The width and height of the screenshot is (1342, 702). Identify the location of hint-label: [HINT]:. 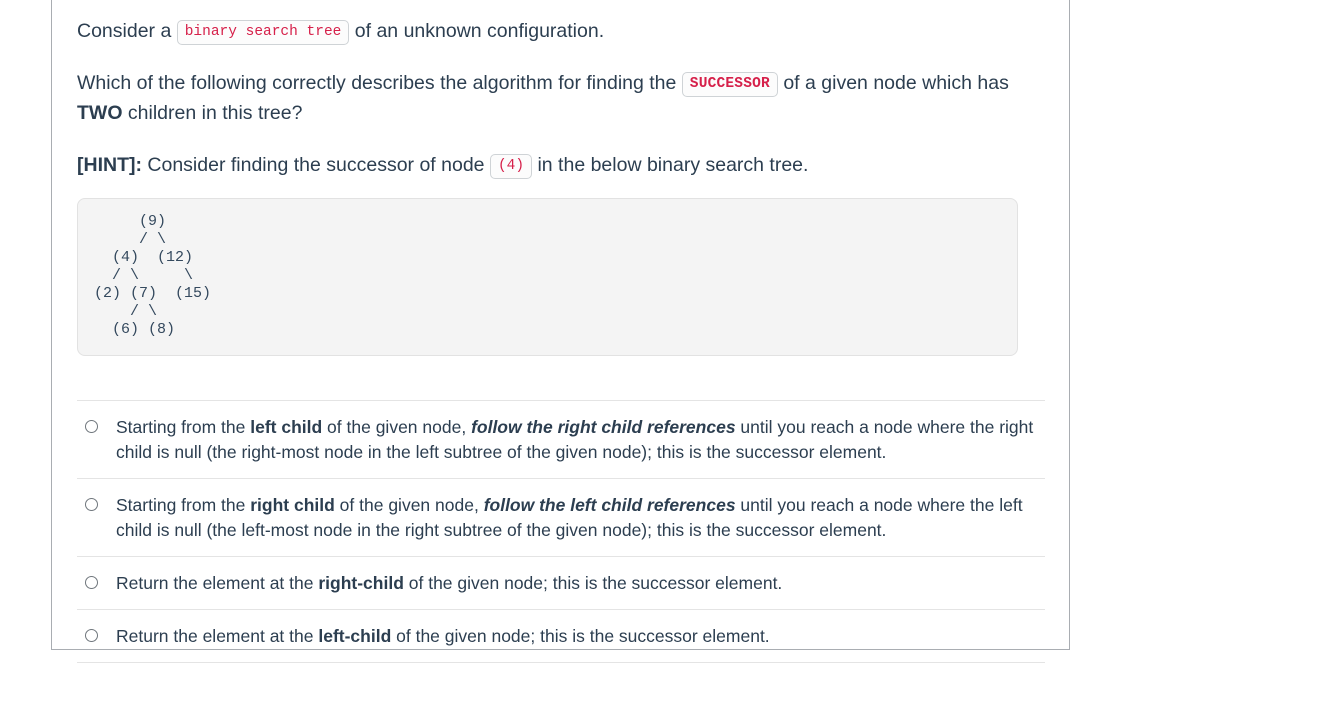
(109, 165).